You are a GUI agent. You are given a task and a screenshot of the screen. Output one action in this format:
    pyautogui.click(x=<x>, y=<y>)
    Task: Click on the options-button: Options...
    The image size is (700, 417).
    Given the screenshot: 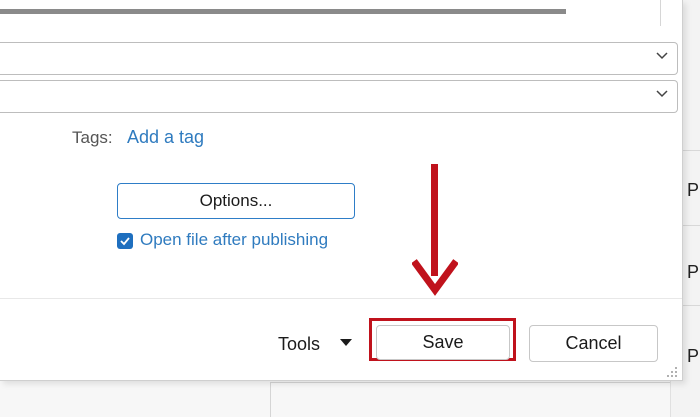 What is the action you would take?
    pyautogui.click(x=236, y=201)
    